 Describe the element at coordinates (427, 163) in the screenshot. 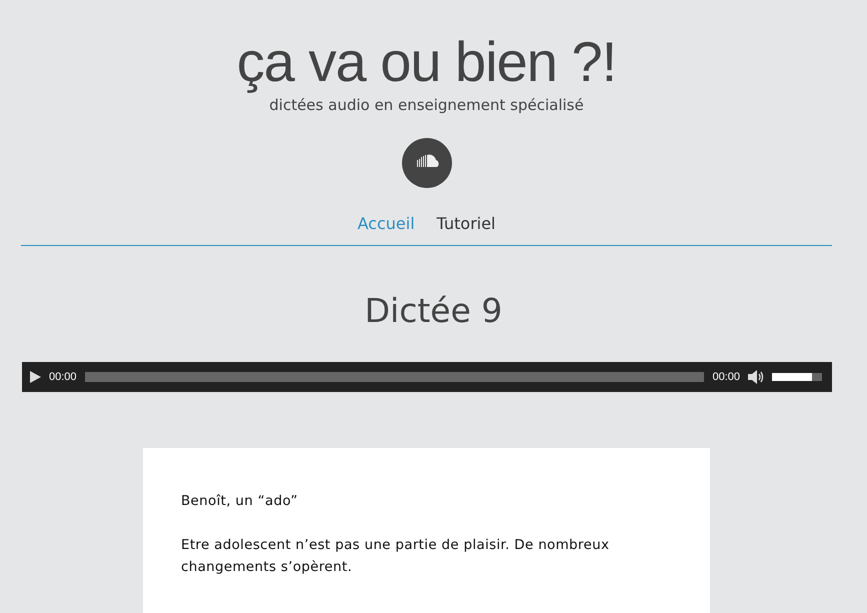

I see `cloud-icon` at that location.